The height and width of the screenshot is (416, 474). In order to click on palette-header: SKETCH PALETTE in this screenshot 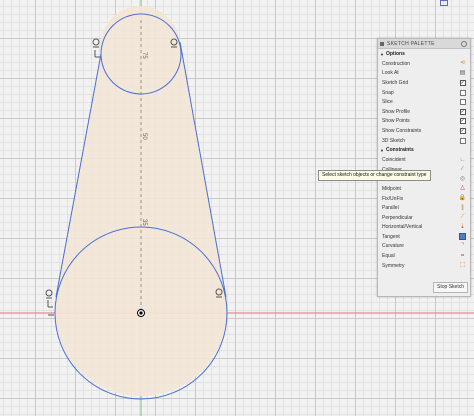, I will do `click(424, 44)`.